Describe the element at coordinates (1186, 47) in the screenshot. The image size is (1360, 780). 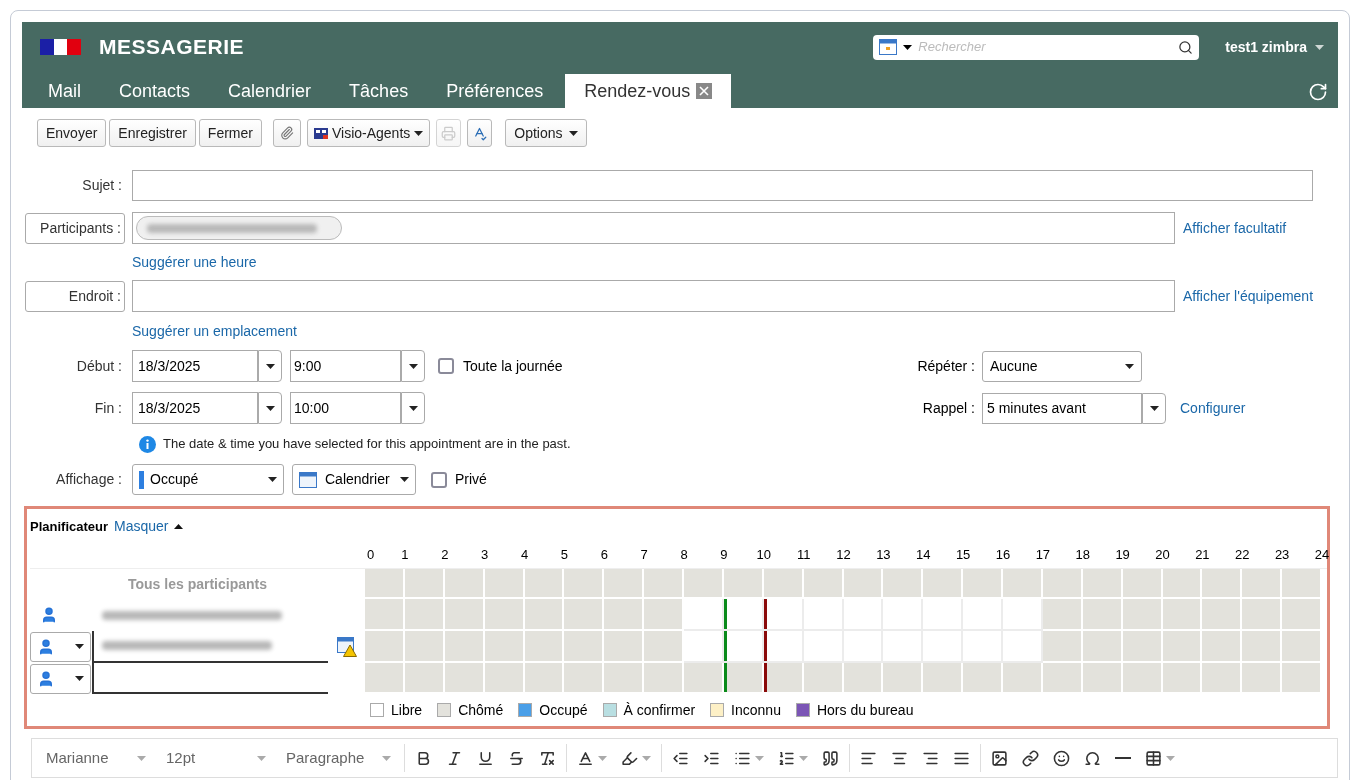
I see `search-icon` at that location.